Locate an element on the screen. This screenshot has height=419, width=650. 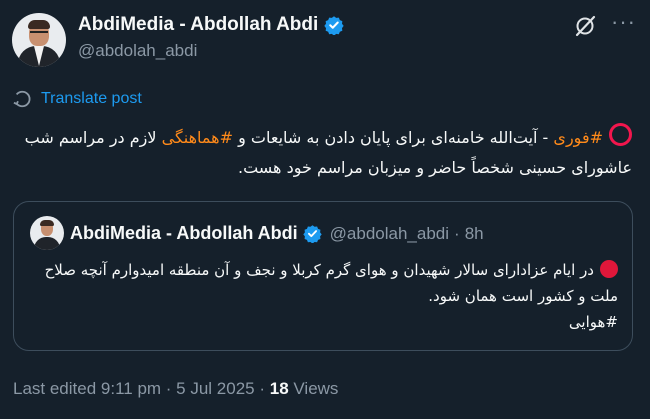
views-count: 18 is located at coordinates (279, 388).